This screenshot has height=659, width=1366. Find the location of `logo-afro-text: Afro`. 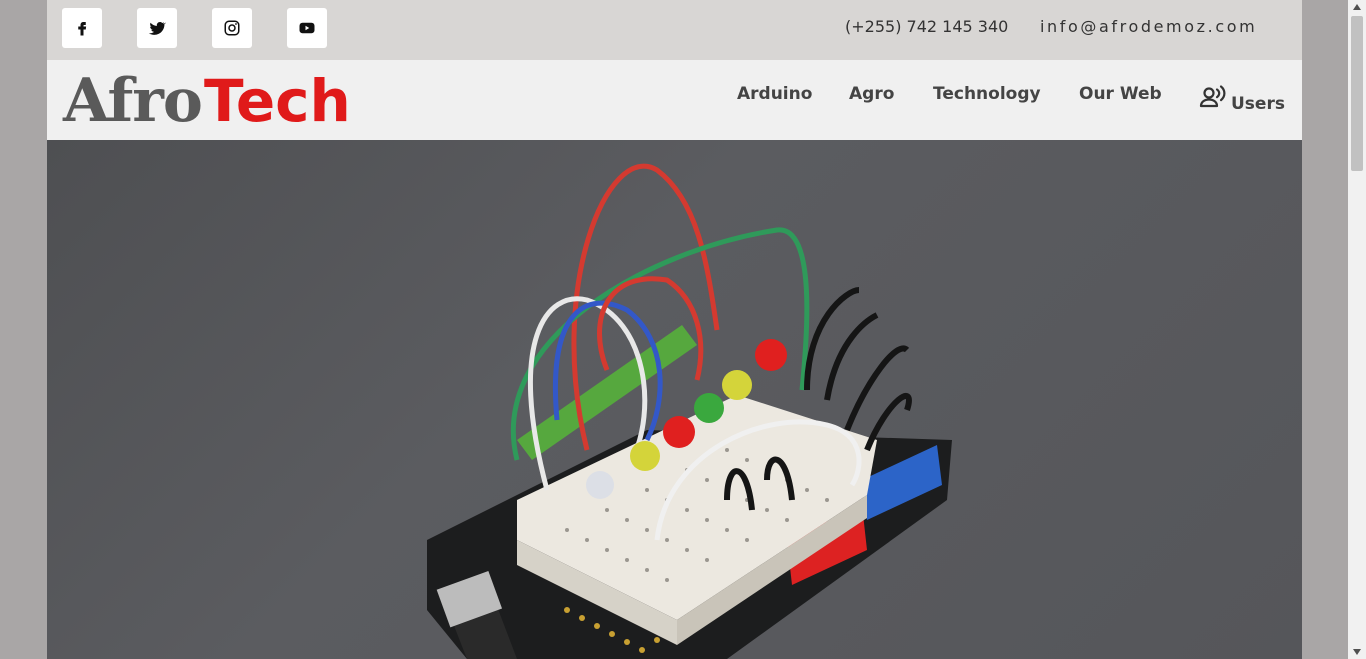

logo-afro-text: Afro is located at coordinates (133, 101).